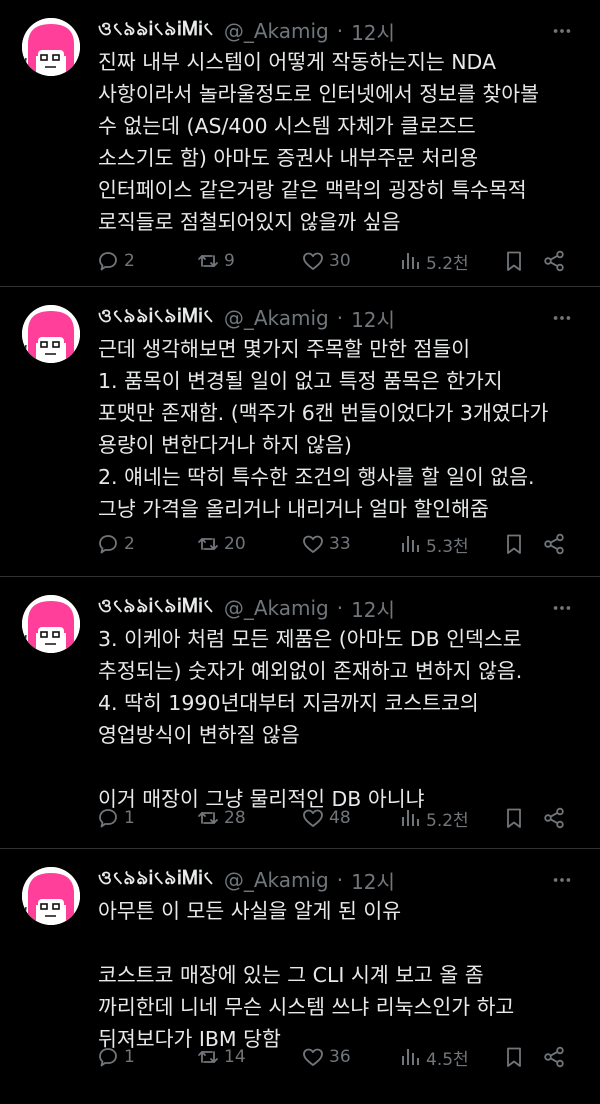 This screenshot has width=600, height=1104. I want to click on retweet-button: 9, so click(215, 261).